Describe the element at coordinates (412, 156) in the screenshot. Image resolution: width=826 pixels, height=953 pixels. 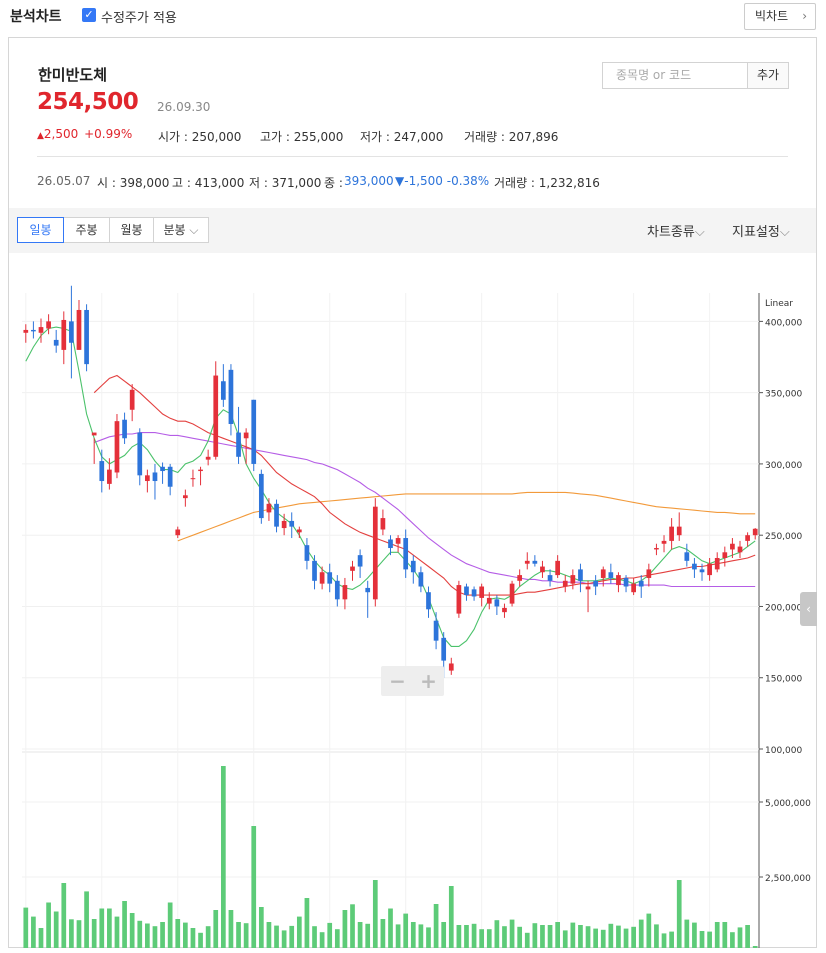
I see `divider` at that location.